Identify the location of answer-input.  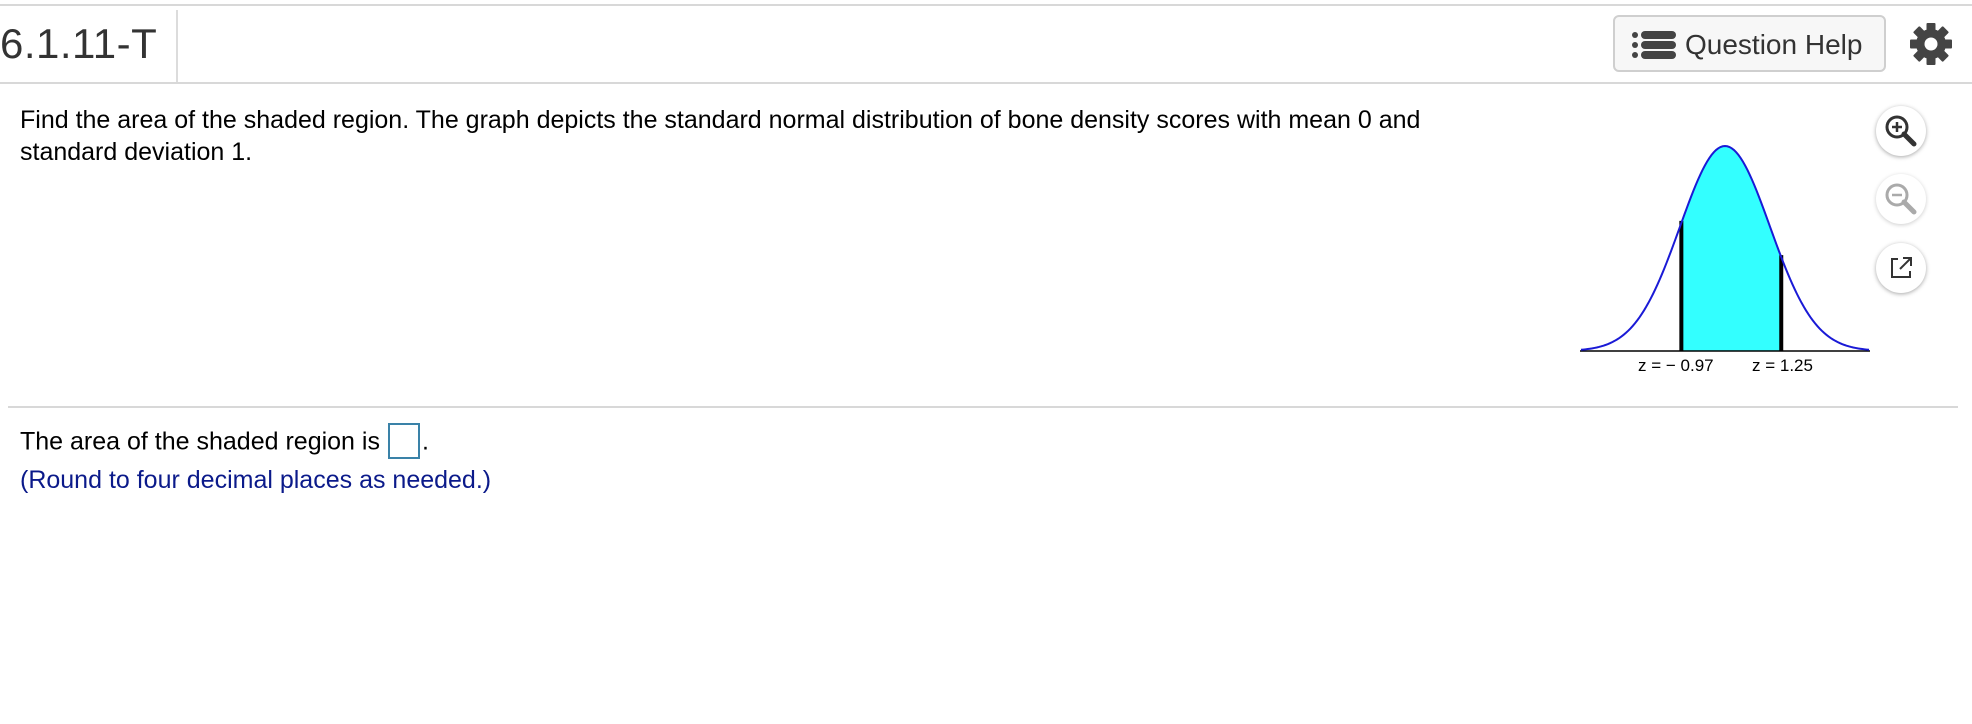
(403, 441).